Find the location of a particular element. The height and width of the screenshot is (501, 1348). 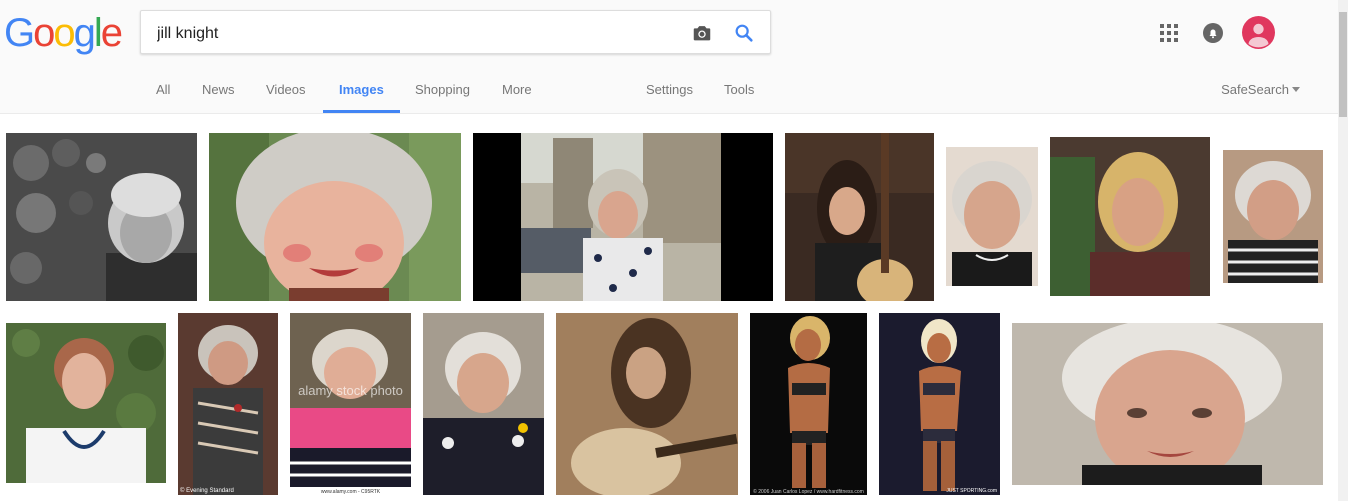

logo-letter: e is located at coordinates (111, 33).